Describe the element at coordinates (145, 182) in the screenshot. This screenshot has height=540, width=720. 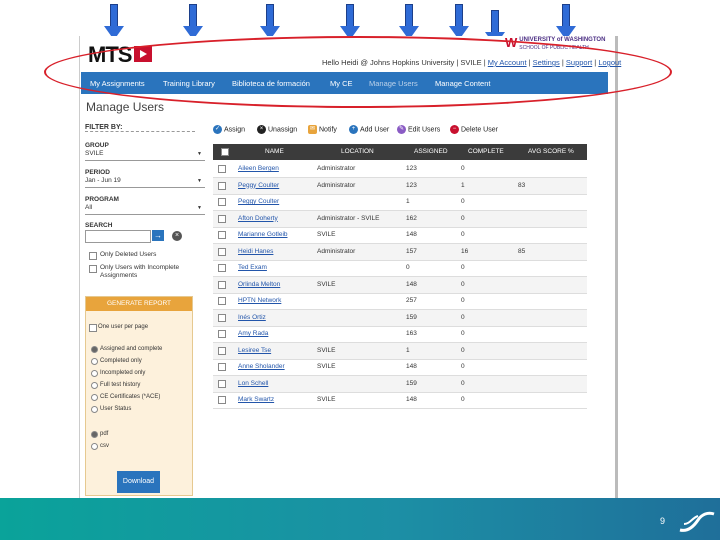
I see `period-select: Jan - Jun 19 ▼` at that location.